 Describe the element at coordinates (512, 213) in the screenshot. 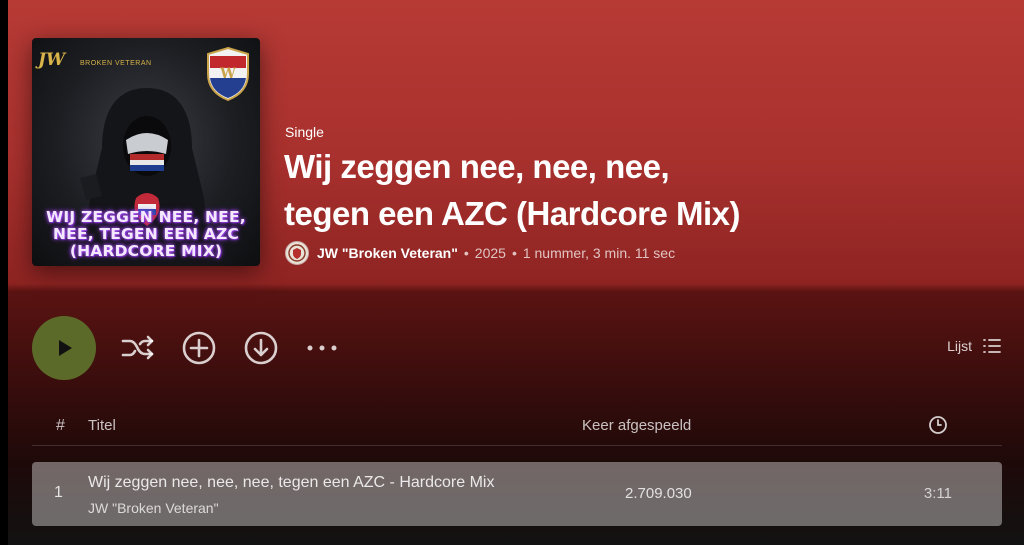

I see `album-title-line: tegen een AZC (Hardcore Mix)` at that location.